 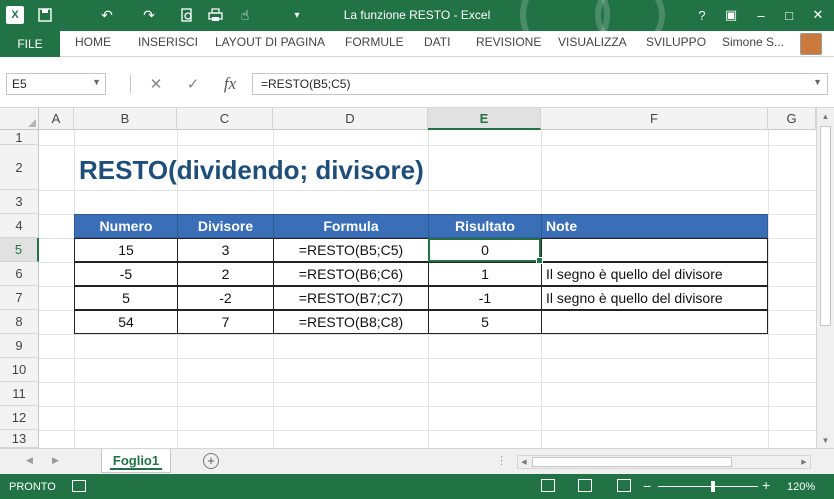 I want to click on expand-formula-icon: ▼, so click(x=817, y=82).